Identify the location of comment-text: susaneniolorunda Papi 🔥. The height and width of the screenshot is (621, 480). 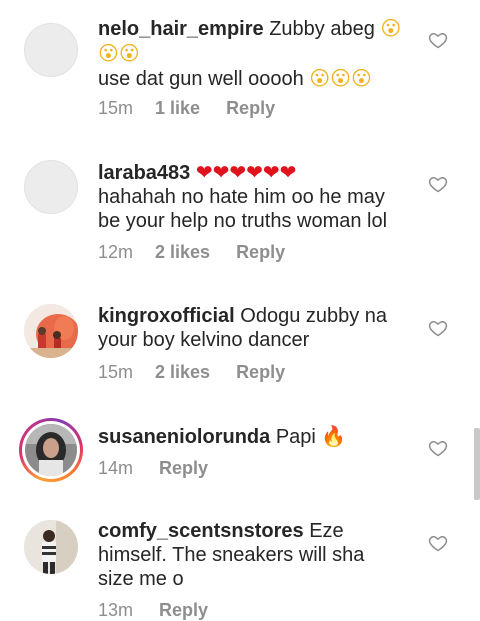
(258, 436).